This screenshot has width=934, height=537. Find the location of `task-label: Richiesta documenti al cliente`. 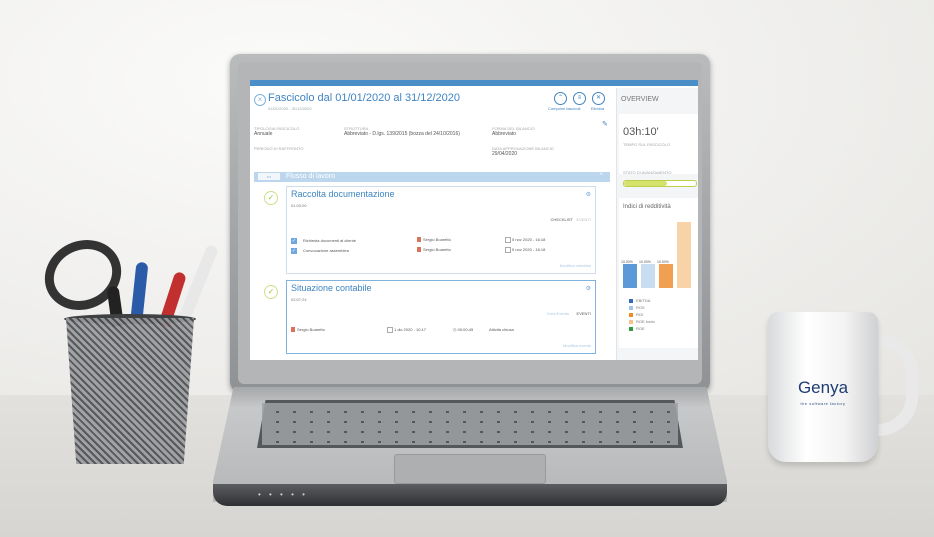

task-label: Richiesta documenti al cliente is located at coordinates (329, 240).